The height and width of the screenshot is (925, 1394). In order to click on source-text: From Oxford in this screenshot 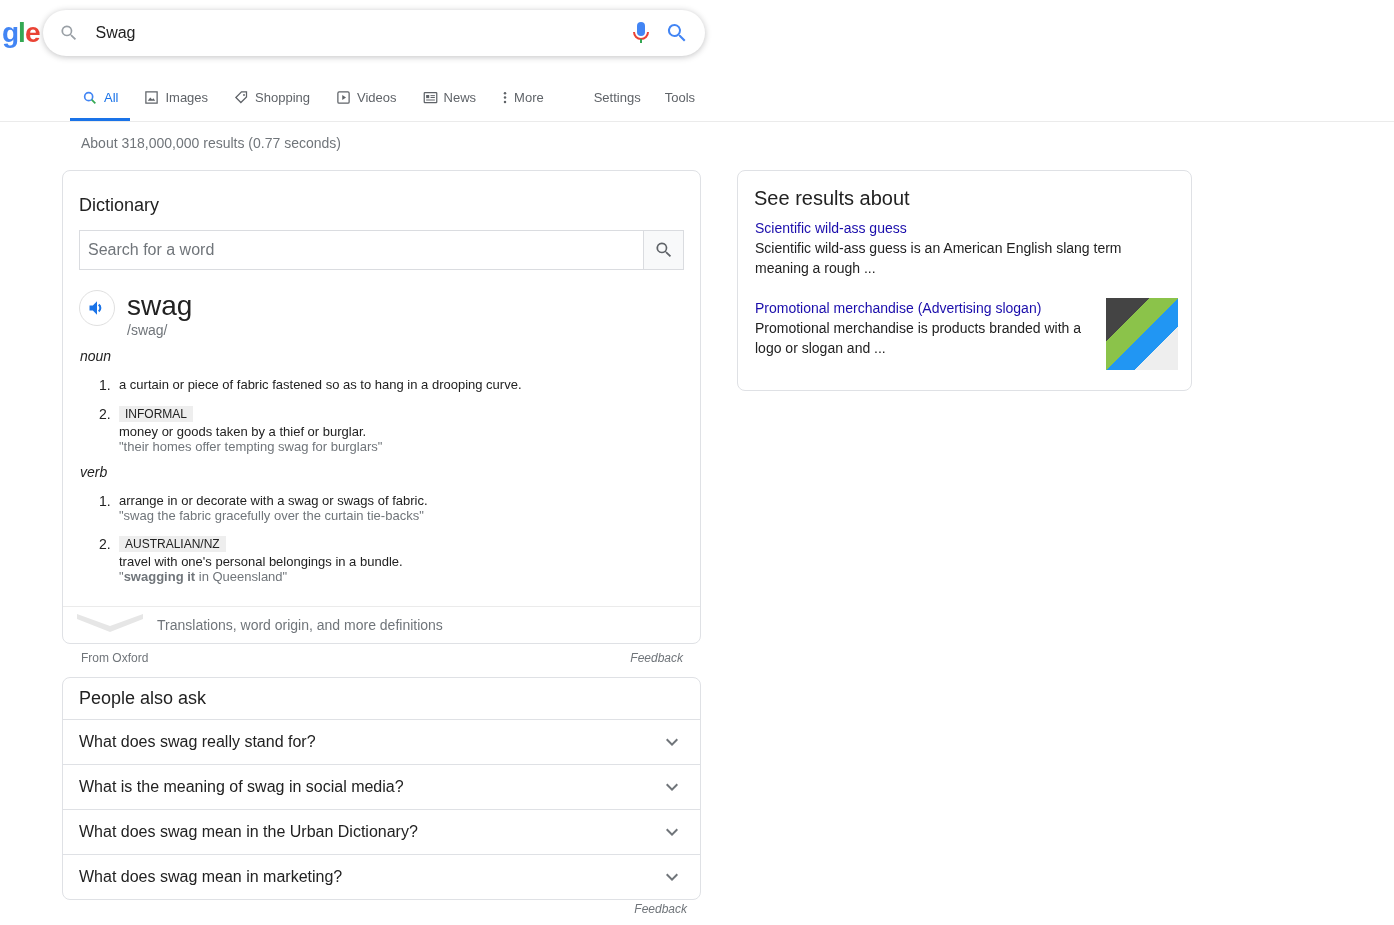, I will do `click(115, 658)`.